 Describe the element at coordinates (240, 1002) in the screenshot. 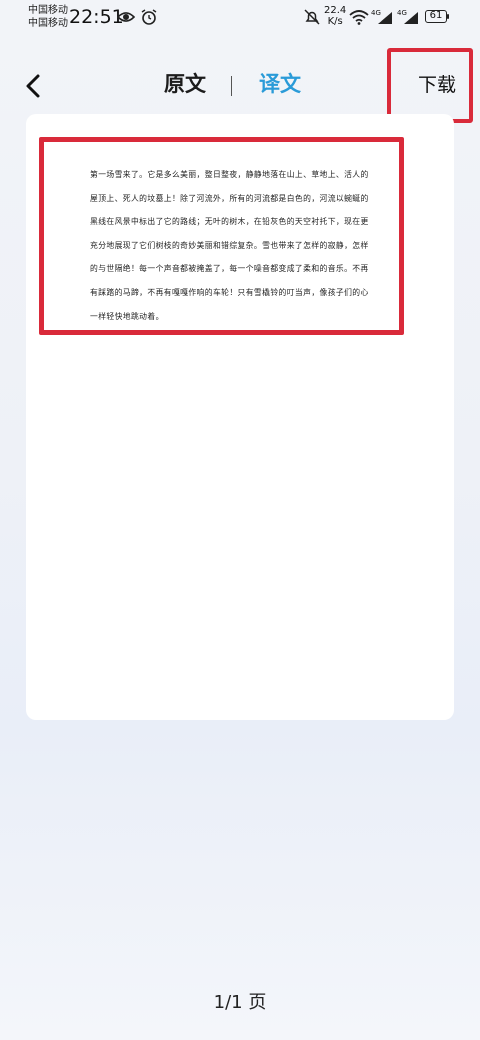

I see `page-indicator: 1/1 页` at that location.